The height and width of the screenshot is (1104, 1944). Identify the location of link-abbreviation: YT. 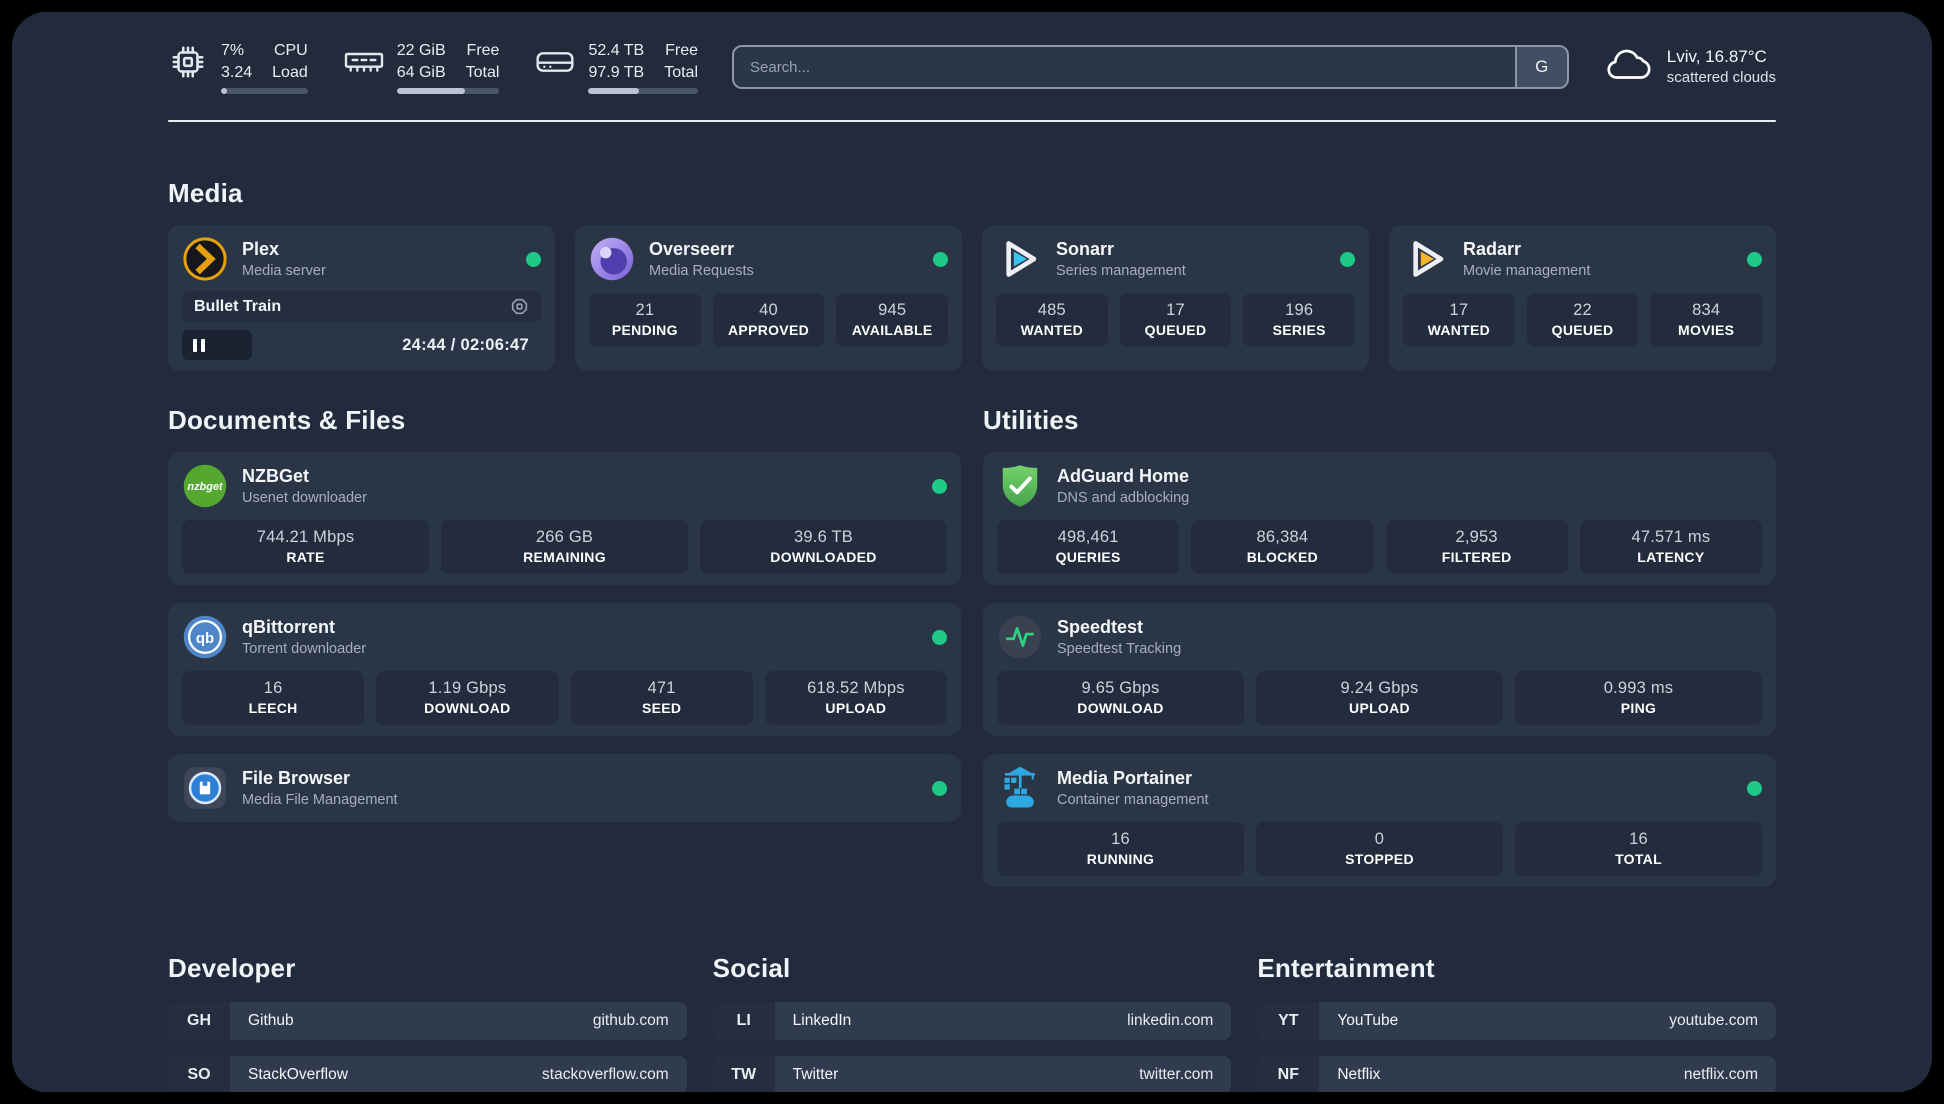
(1288, 1021).